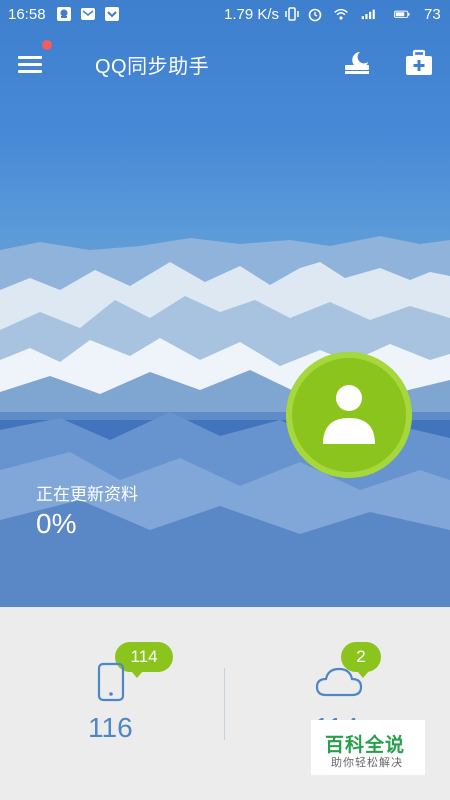 This screenshot has height=800, width=450. What do you see at coordinates (87, 494) in the screenshot?
I see `sync-status: 正在更新资料` at bounding box center [87, 494].